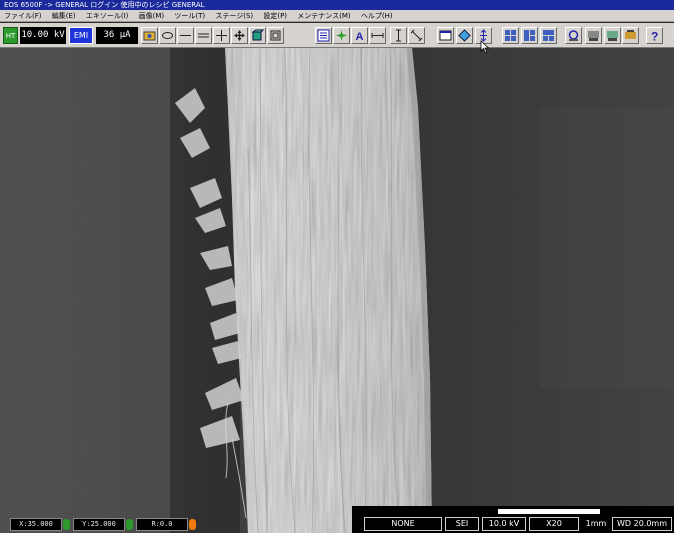  Describe the element at coordinates (485, 47) in the screenshot. I see `mouse-cursor-icon` at that location.